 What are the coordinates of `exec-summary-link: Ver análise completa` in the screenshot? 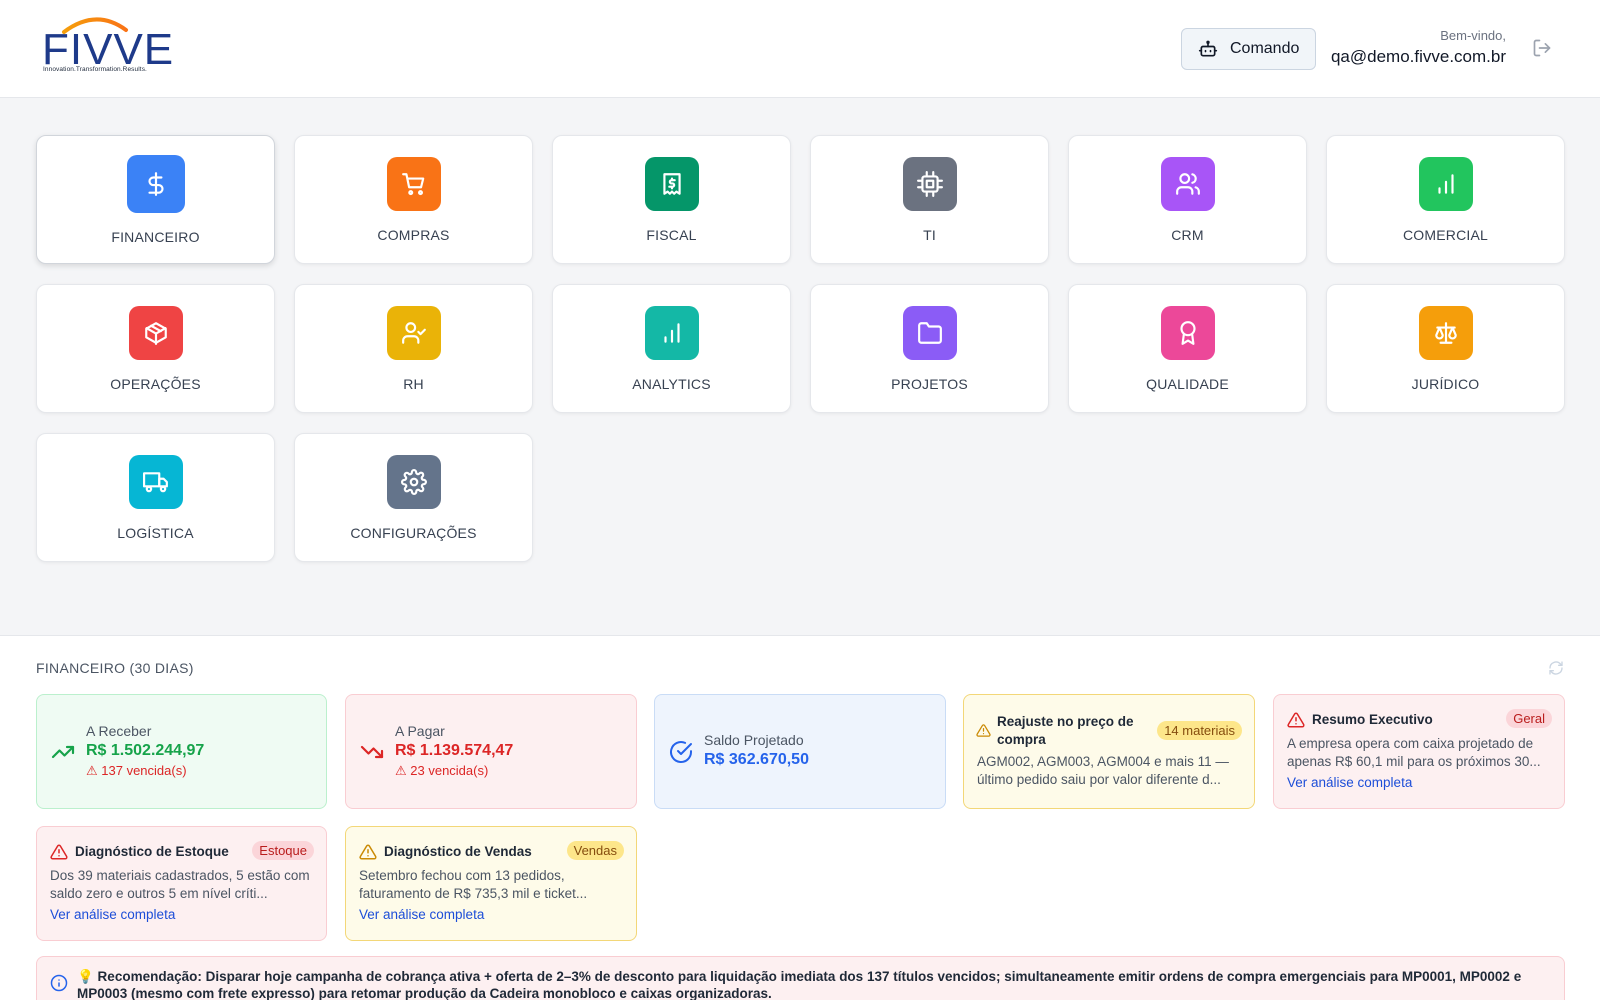 It's located at (1349, 782).